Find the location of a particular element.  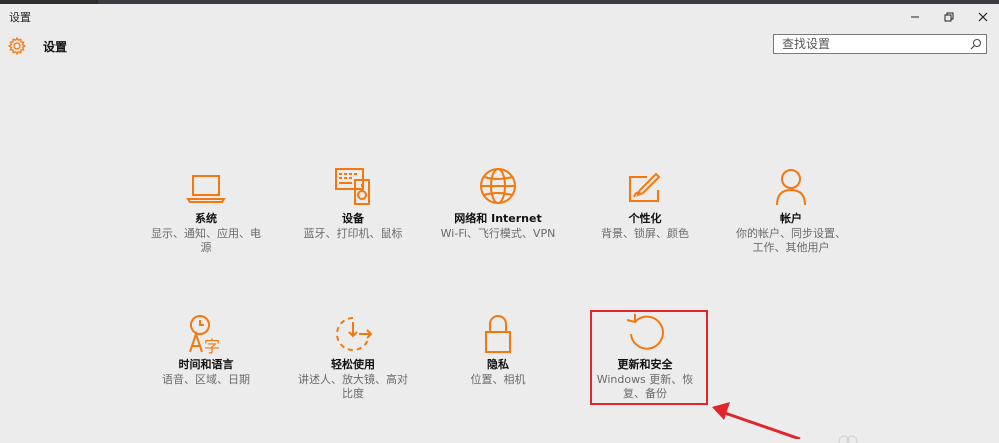

tile-time-language: 字 时间和语言 语音、区域、日期 is located at coordinates (206, 349).